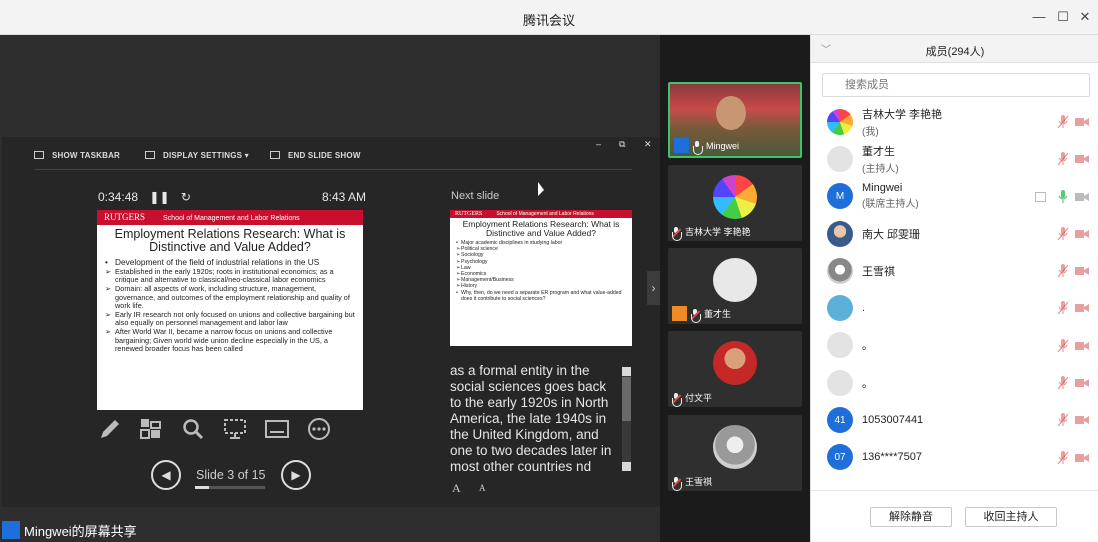  Describe the element at coordinates (954, 307) in the screenshot. I see `member-row: .` at that location.